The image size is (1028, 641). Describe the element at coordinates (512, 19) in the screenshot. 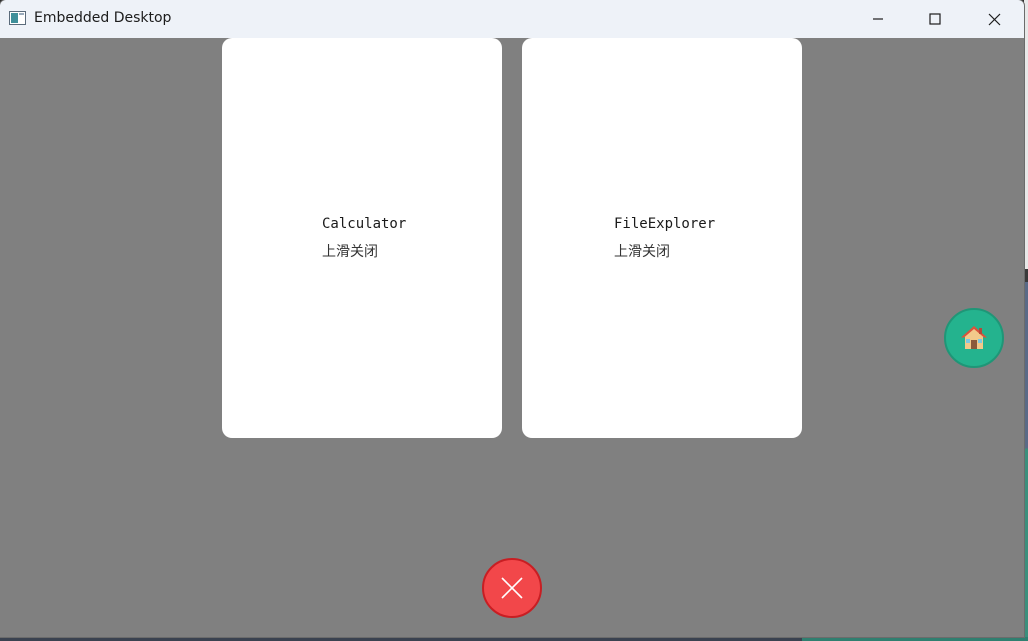

I see `title-bar: Embedded Desktop` at that location.